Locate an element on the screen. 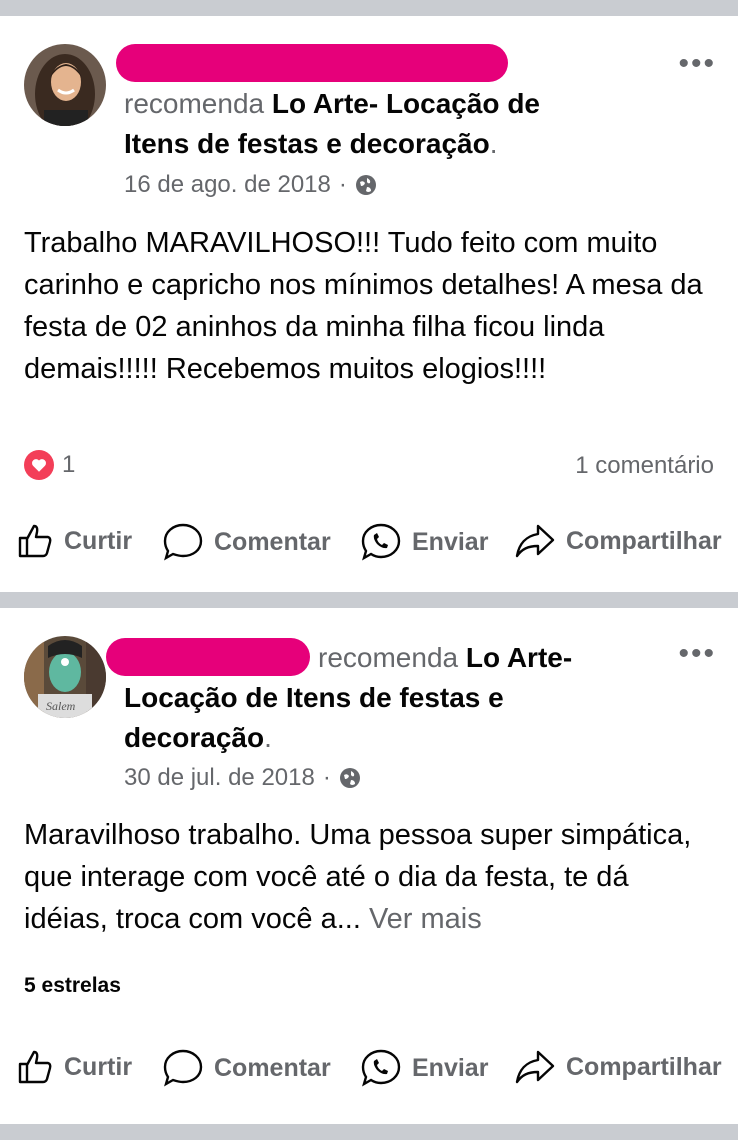  page-link: Lo Arte- is located at coordinates (519, 657).